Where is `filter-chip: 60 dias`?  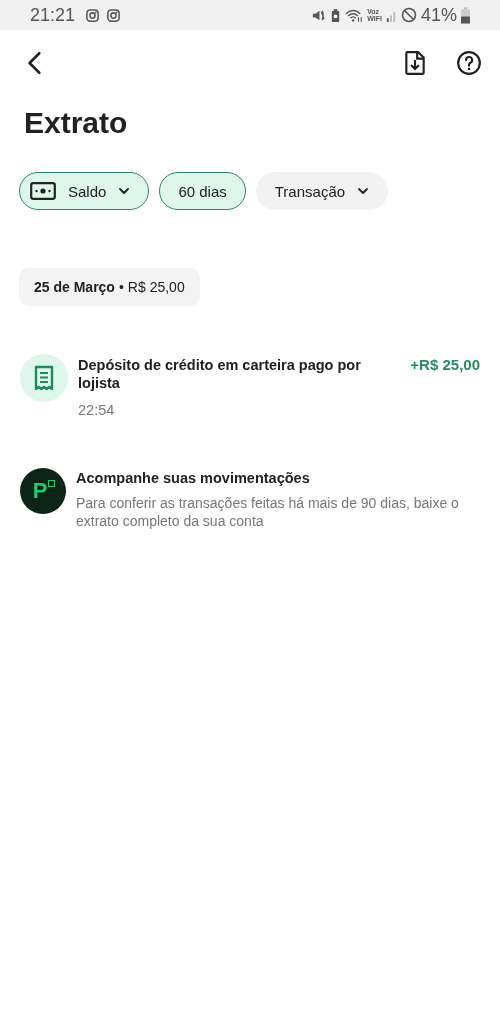 filter-chip: 60 dias is located at coordinates (202, 191).